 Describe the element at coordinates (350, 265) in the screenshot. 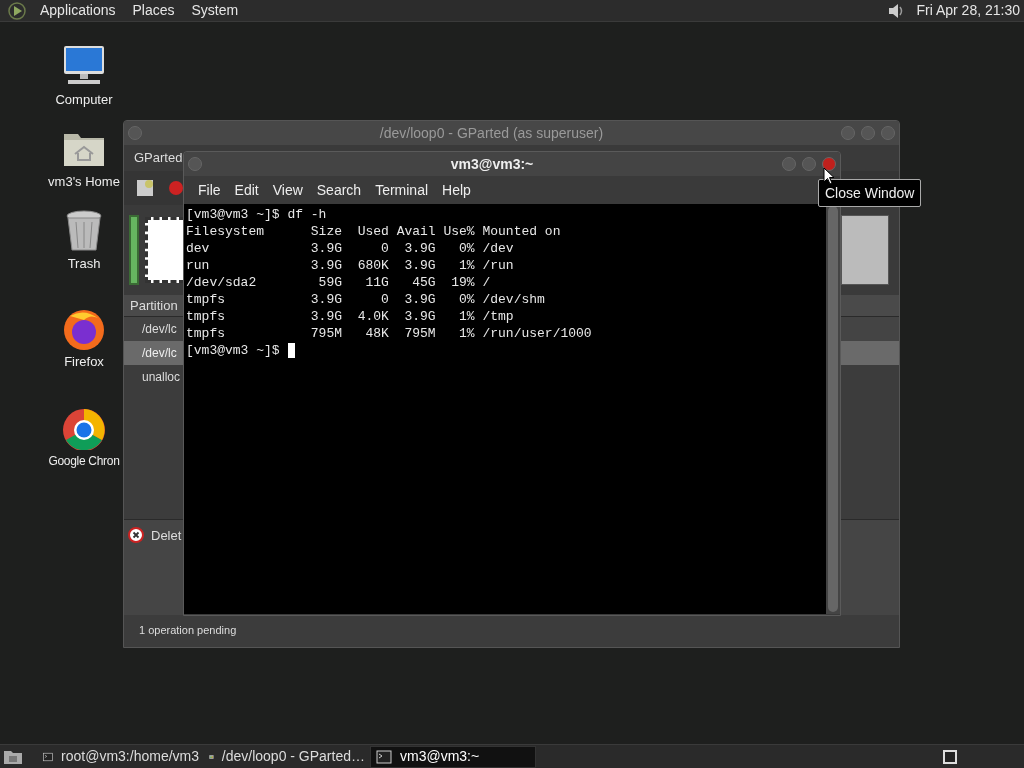

I see `terminal-line: run 3.9G 680K 3.9G 1% /run` at that location.